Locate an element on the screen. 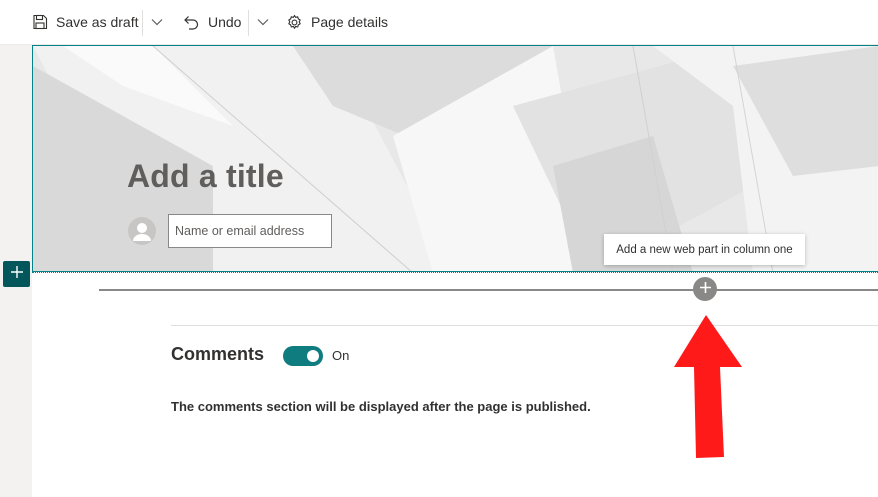  page-details-button: Page details is located at coordinates (337, 22).